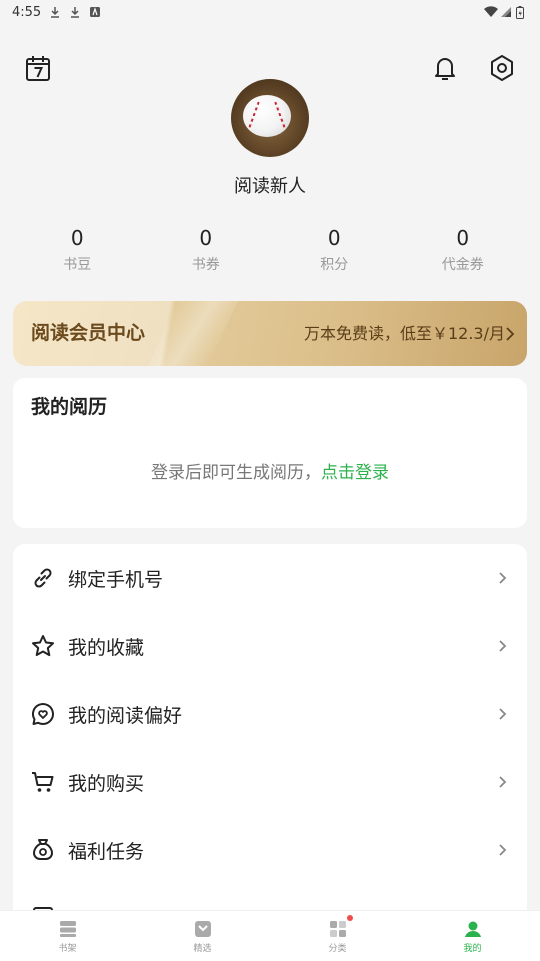  I want to click on history-title: 我的阅历, so click(69, 407).